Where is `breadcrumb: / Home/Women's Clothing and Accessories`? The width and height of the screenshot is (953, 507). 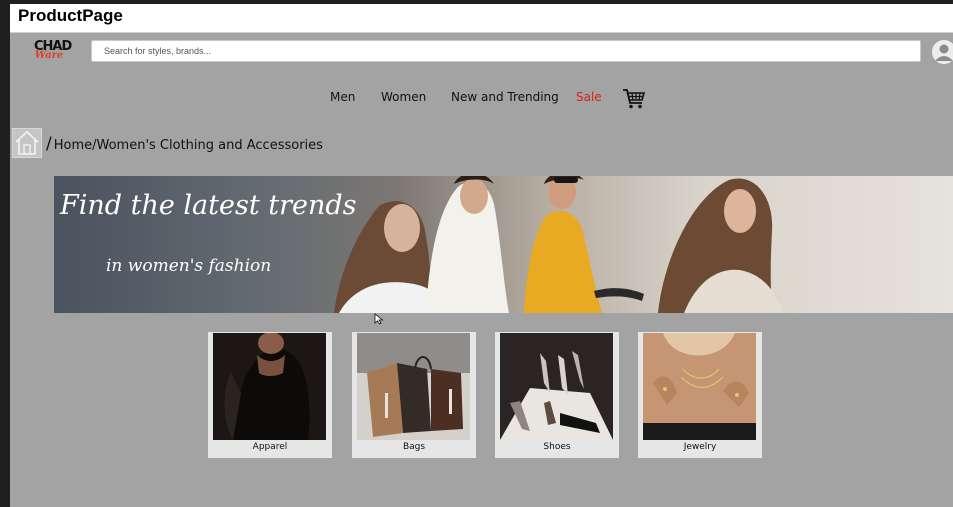 breadcrumb: / Home/Women's Clothing and Accessories is located at coordinates (184, 144).